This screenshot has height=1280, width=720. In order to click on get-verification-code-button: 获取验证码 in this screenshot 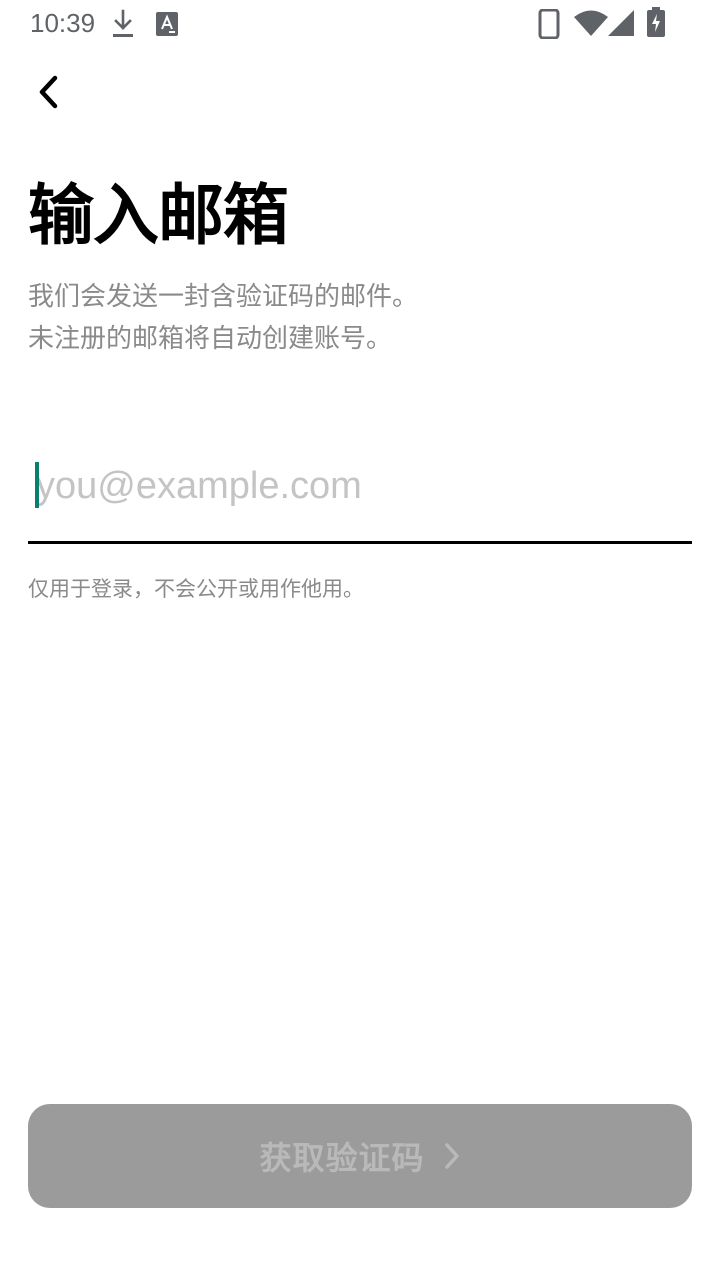, I will do `click(360, 1156)`.